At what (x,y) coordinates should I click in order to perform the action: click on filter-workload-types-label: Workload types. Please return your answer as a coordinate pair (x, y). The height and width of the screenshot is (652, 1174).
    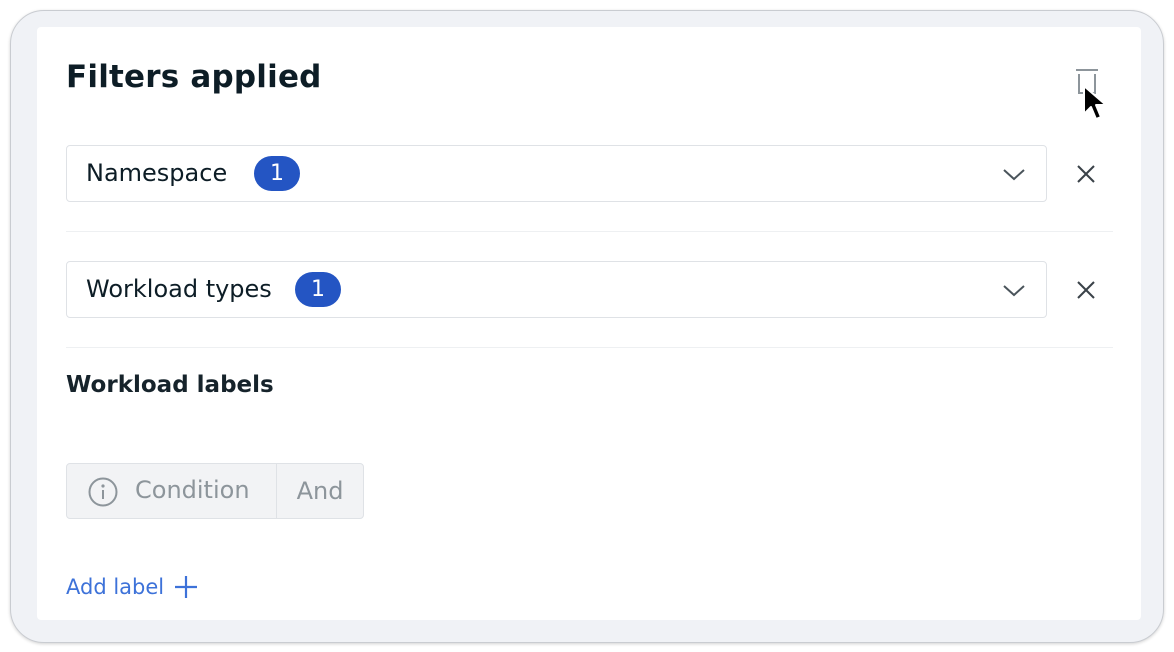
    Looking at the image, I should click on (179, 289).